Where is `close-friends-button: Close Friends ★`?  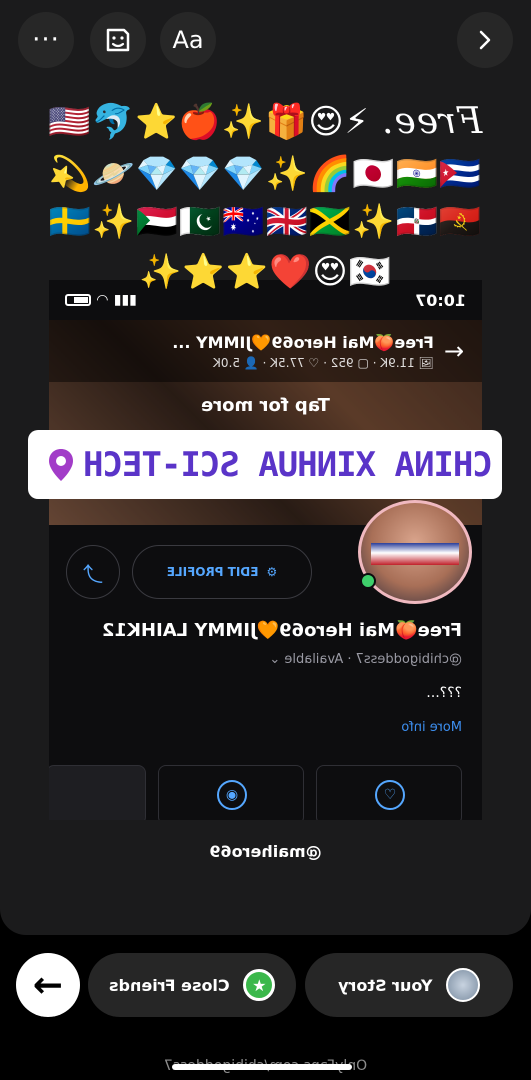 close-friends-button: Close Friends ★ is located at coordinates (192, 985).